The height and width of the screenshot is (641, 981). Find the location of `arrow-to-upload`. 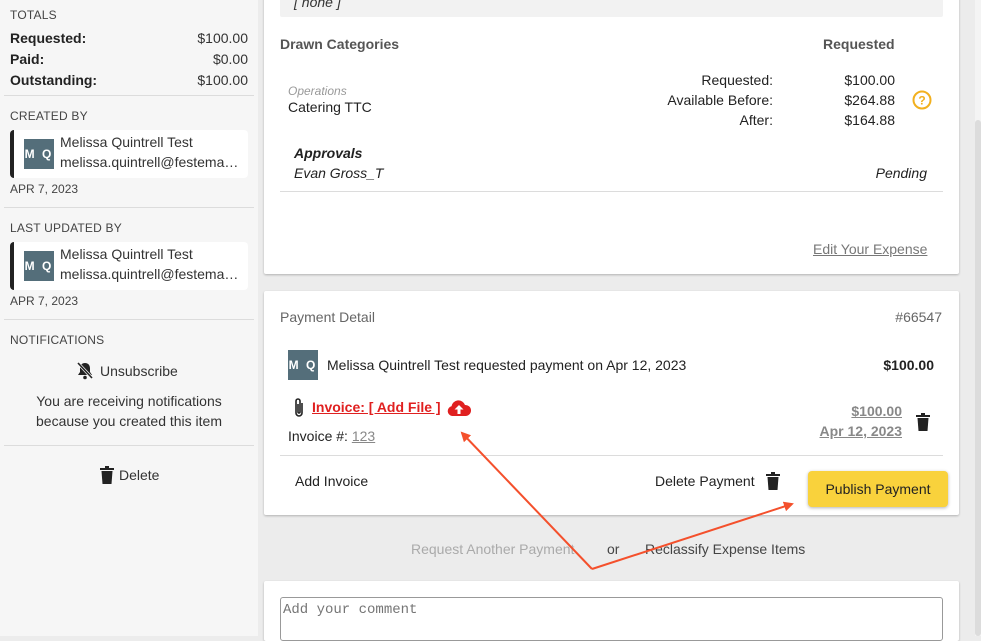

arrow-to-upload is located at coordinates (526, 500).